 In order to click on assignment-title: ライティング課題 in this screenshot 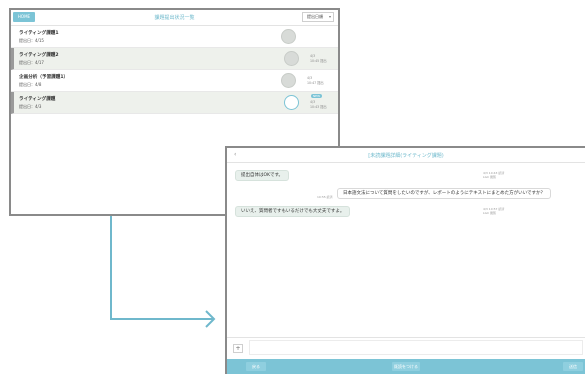, I will do `click(37, 99)`.